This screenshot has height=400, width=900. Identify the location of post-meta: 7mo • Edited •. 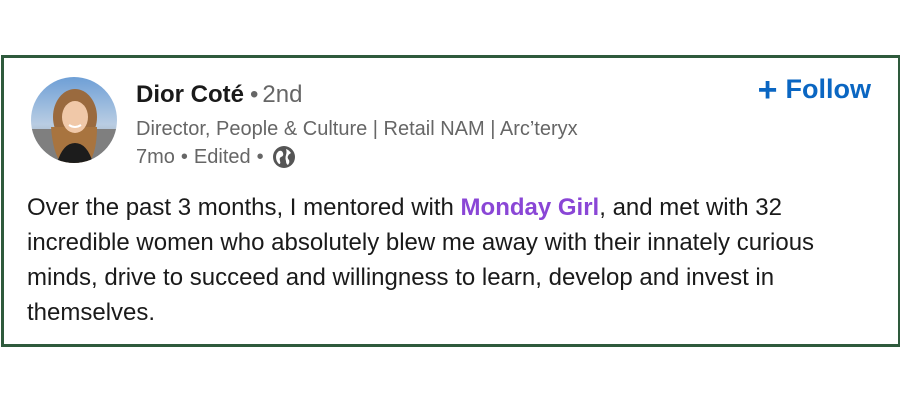
(216, 157).